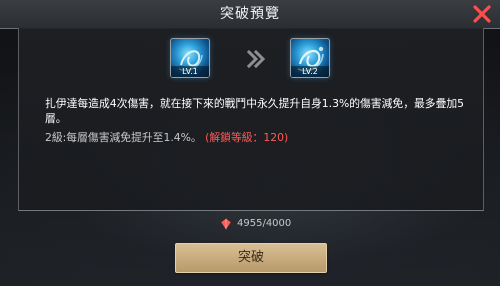 The width and height of the screenshot is (500, 286). What do you see at coordinates (482, 14) in the screenshot?
I see `close-icon` at bounding box center [482, 14].